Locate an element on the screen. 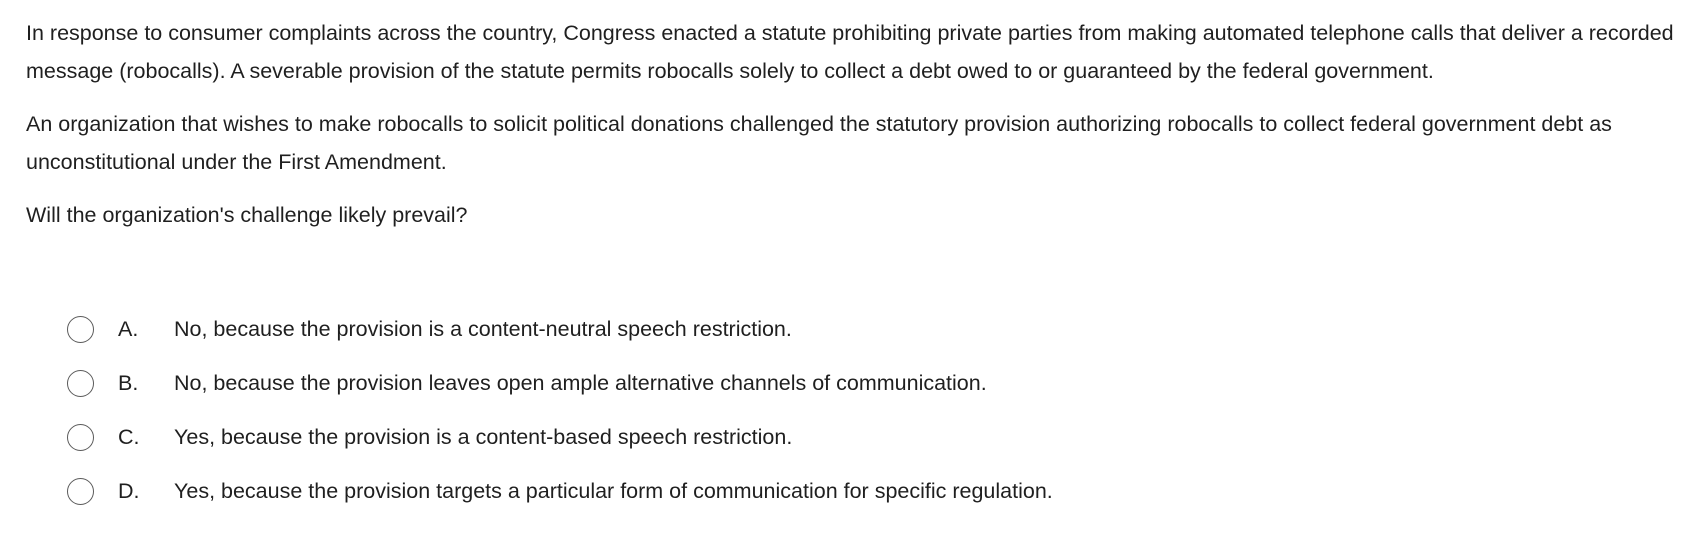  radio-button-b is located at coordinates (80, 383).